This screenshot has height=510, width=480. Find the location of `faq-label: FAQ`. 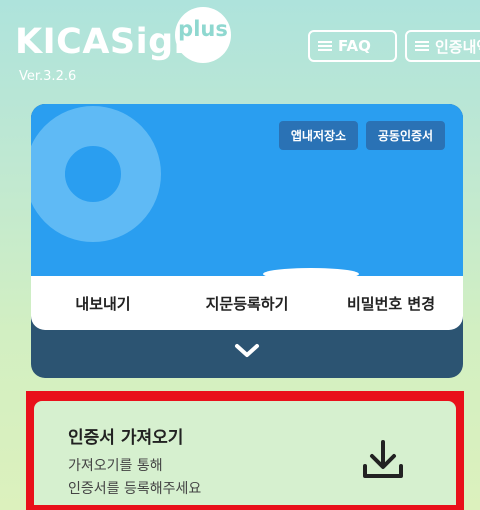

faq-label: FAQ is located at coordinates (354, 46).